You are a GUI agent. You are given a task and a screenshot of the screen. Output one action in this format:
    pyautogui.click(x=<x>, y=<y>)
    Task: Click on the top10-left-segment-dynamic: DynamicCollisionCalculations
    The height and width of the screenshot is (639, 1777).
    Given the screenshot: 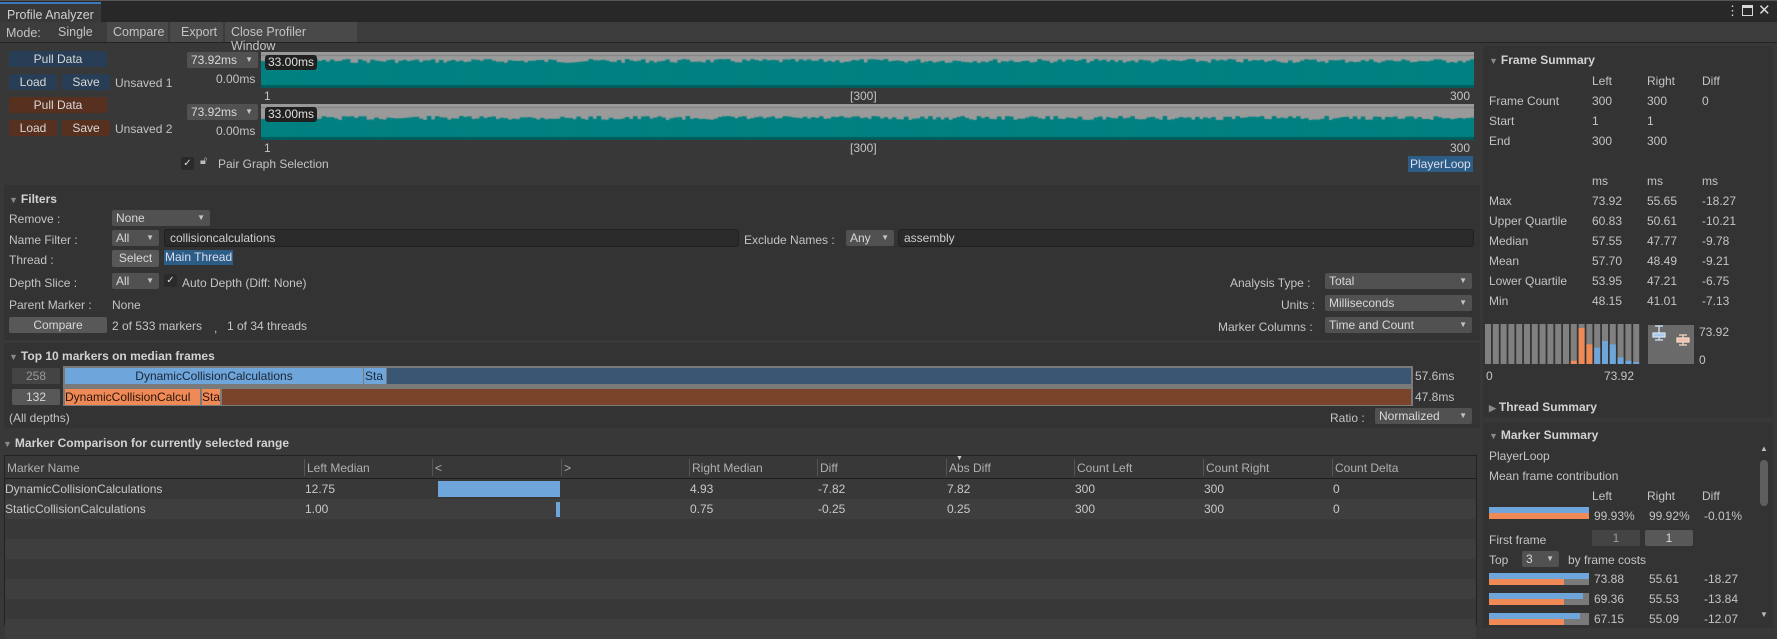 What is the action you would take?
    pyautogui.click(x=214, y=376)
    